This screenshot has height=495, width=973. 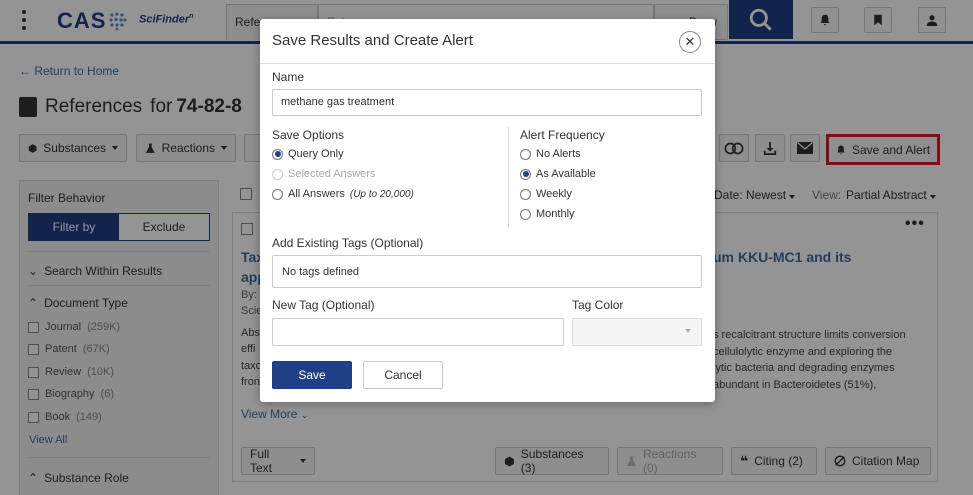 I want to click on as-available-radio: As Available, so click(x=558, y=174).